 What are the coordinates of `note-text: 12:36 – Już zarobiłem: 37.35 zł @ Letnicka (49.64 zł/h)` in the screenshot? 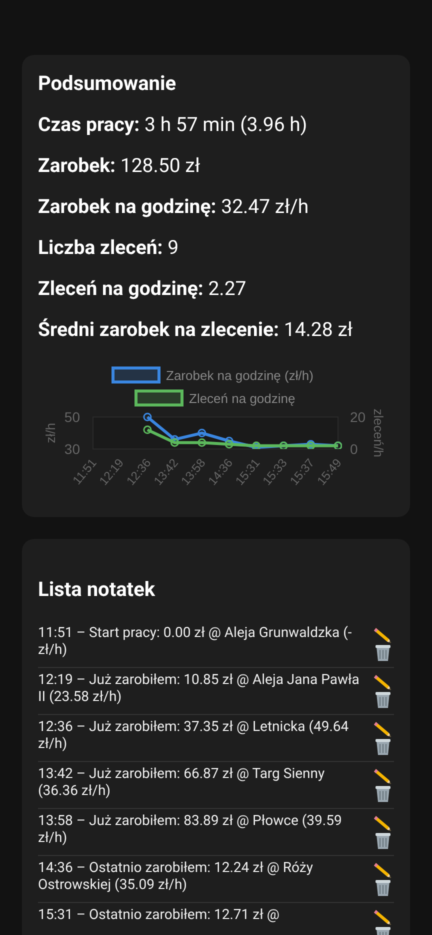 It's located at (194, 736).